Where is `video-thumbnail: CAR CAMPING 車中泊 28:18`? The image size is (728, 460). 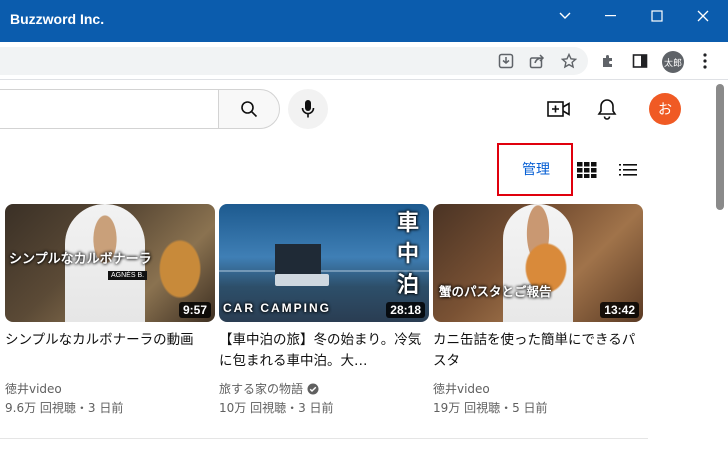 video-thumbnail: CAR CAMPING 車中泊 28:18 is located at coordinates (324, 263).